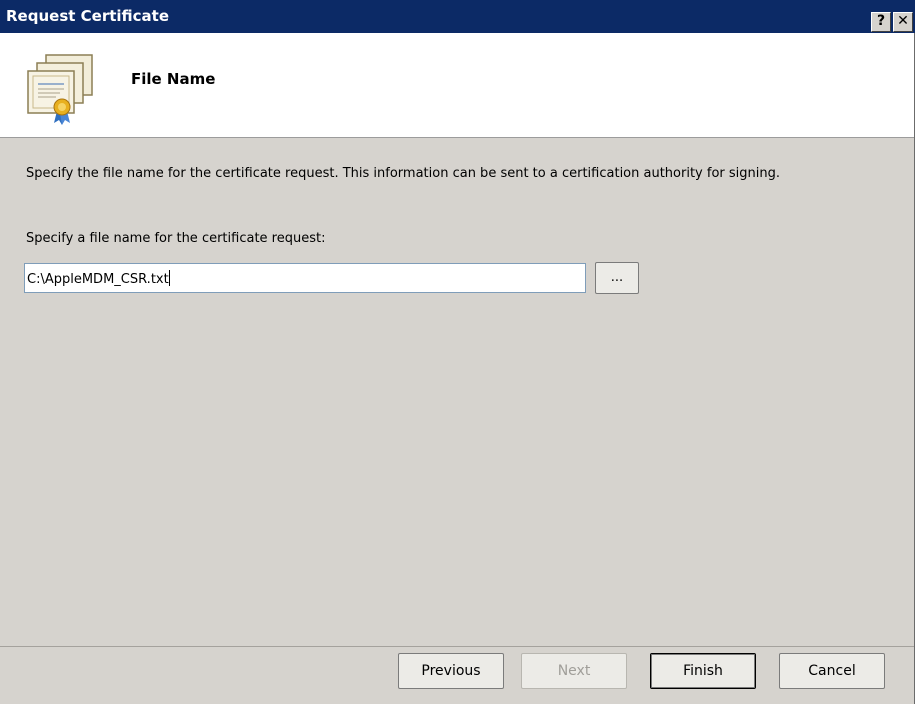 The image size is (915, 704). I want to click on text-caret, so click(169, 278).